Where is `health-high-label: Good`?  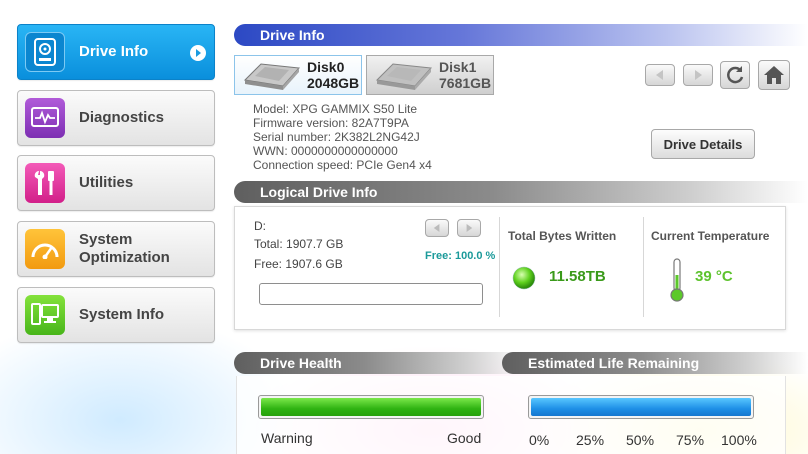
health-high-label: Good is located at coordinates (464, 438).